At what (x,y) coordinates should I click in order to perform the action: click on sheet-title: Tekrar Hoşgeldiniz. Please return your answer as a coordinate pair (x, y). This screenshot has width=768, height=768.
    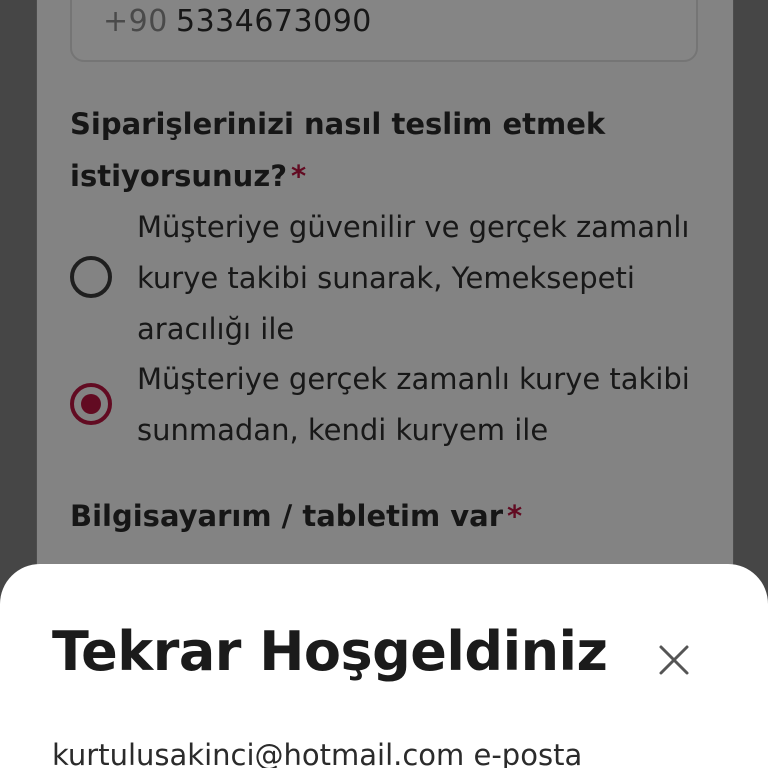
    Looking at the image, I should click on (330, 651).